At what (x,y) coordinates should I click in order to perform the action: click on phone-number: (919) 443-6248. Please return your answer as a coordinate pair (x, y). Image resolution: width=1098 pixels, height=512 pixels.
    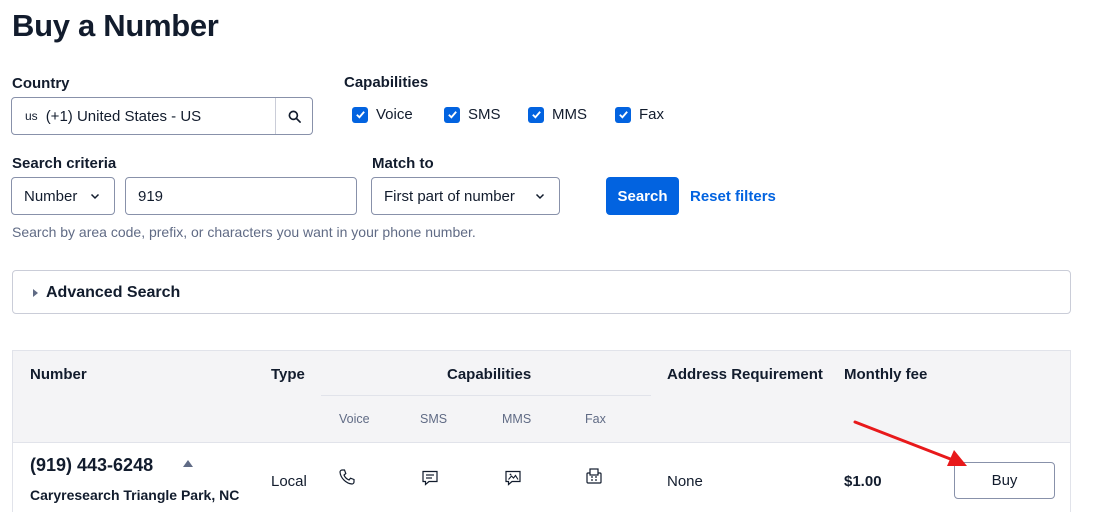
    Looking at the image, I should click on (92, 465).